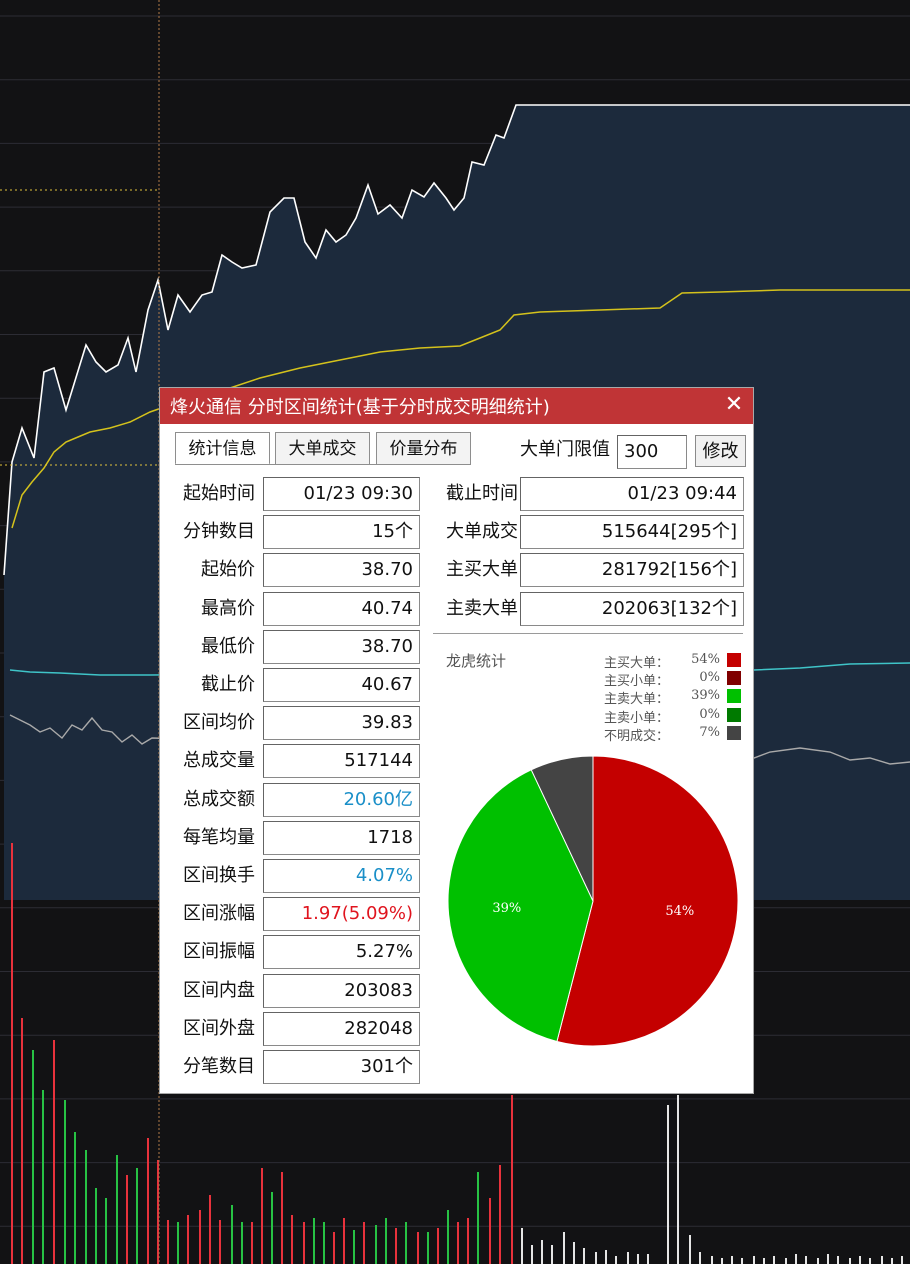 This screenshot has width=910, height=1264. I want to click on stat-value: 40.67, so click(341, 685).